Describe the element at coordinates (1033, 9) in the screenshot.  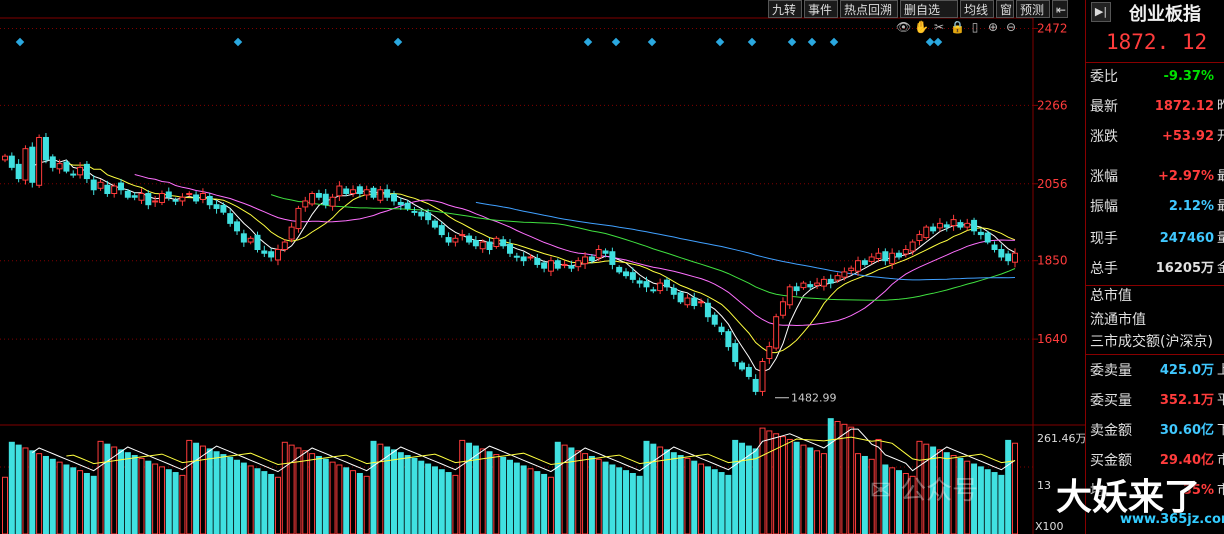
I see `forecast-button: 预测` at that location.